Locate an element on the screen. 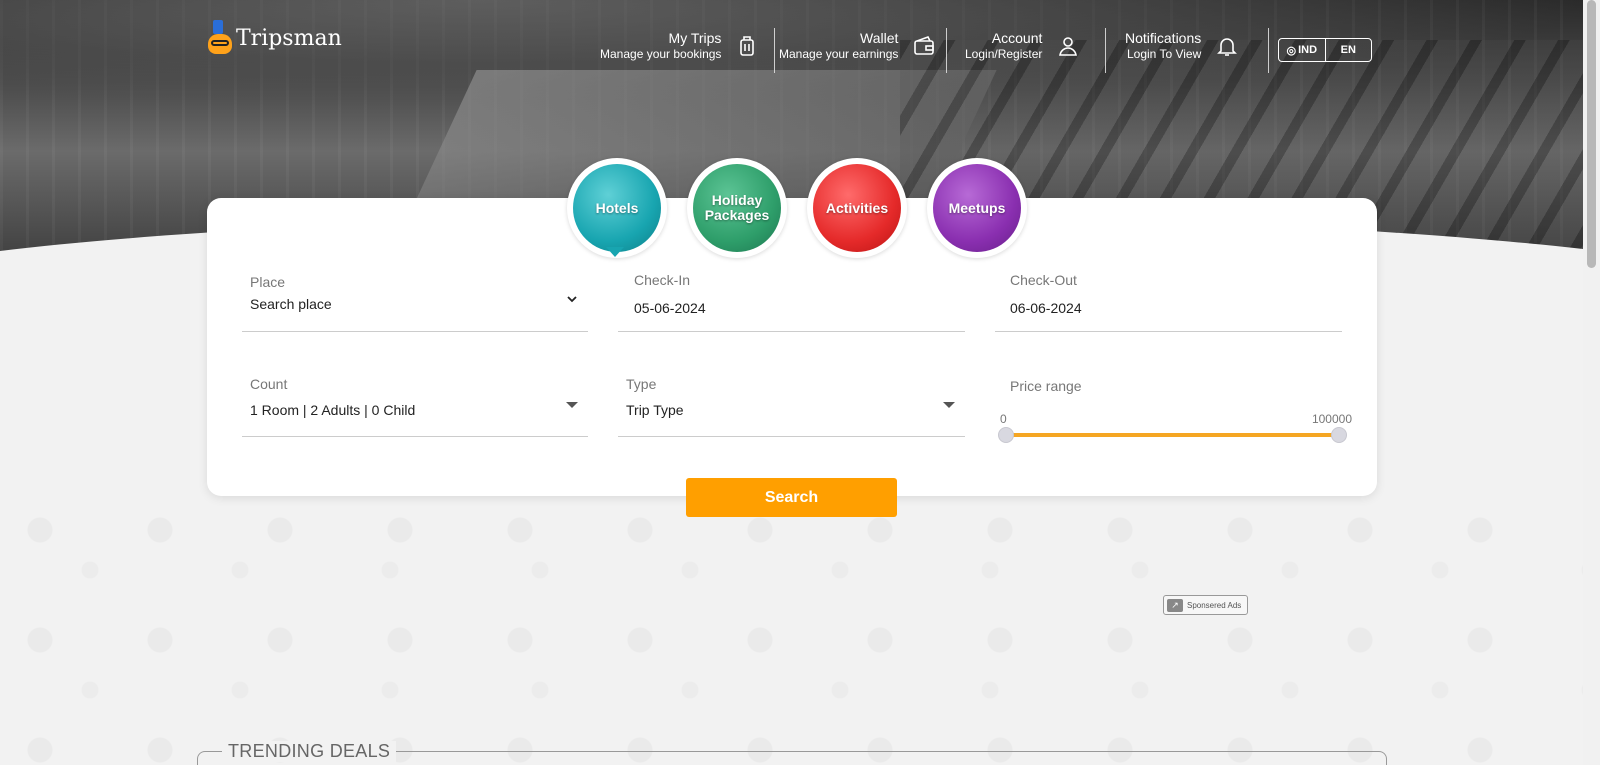  locale-selector: ◎ IND EN is located at coordinates (1325, 50).